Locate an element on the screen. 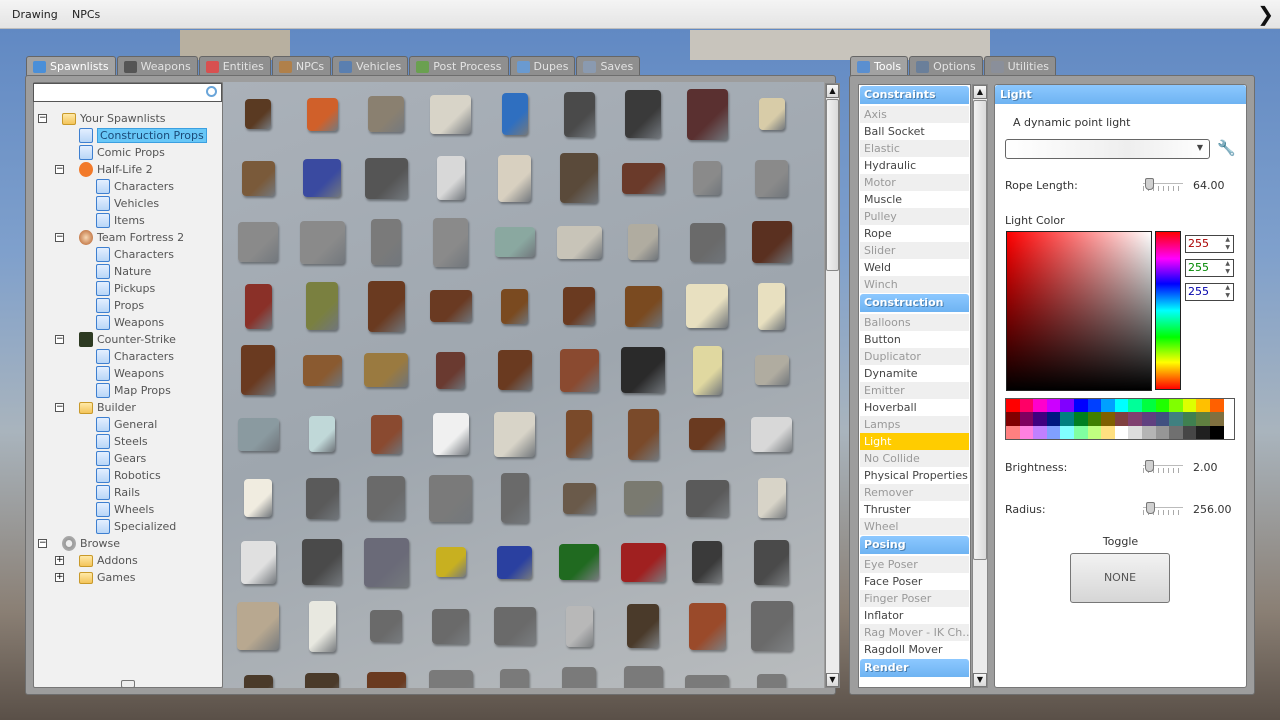 This screenshot has width=1280, height=720. tool-item: Motor is located at coordinates (914, 182).